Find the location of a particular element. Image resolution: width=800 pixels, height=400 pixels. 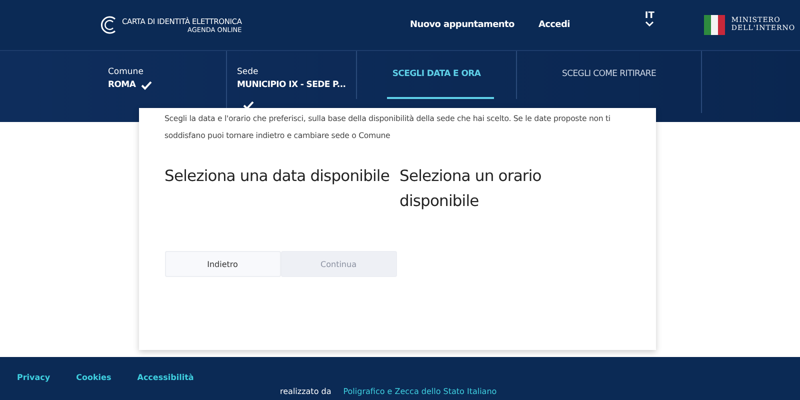

credit-text: realizzato da is located at coordinates (306, 391).